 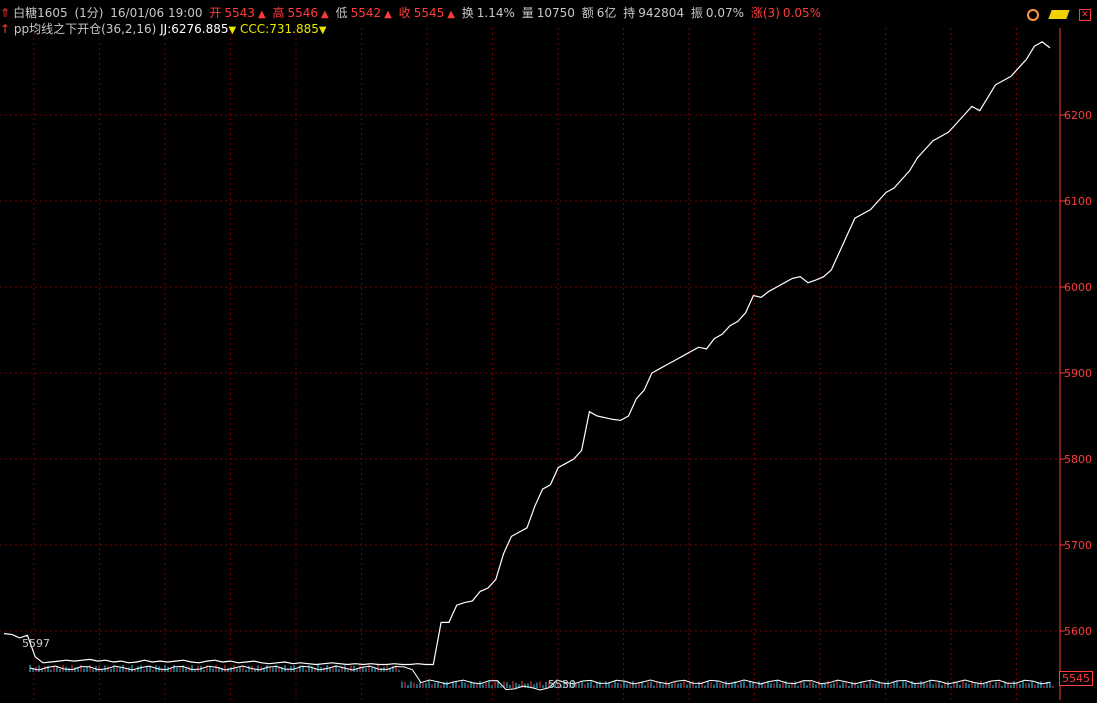 What do you see at coordinates (1059, 14) in the screenshot?
I see `gold-bar-icon` at bounding box center [1059, 14].